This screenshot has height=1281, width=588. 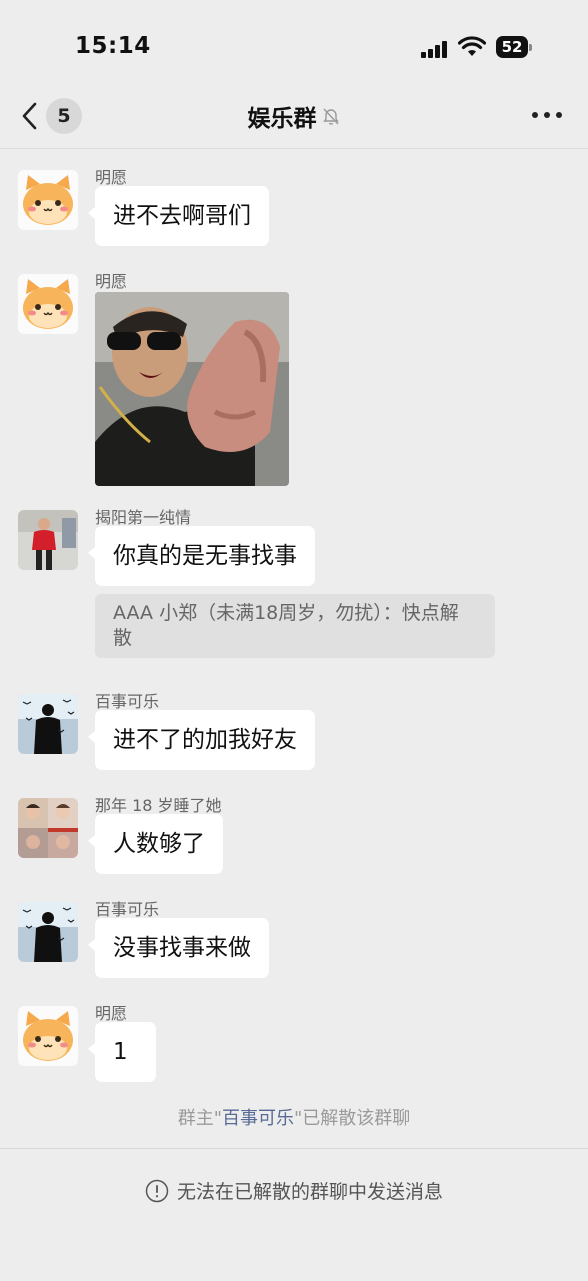 I want to click on battery-icon: 52, so click(x=514, y=47).